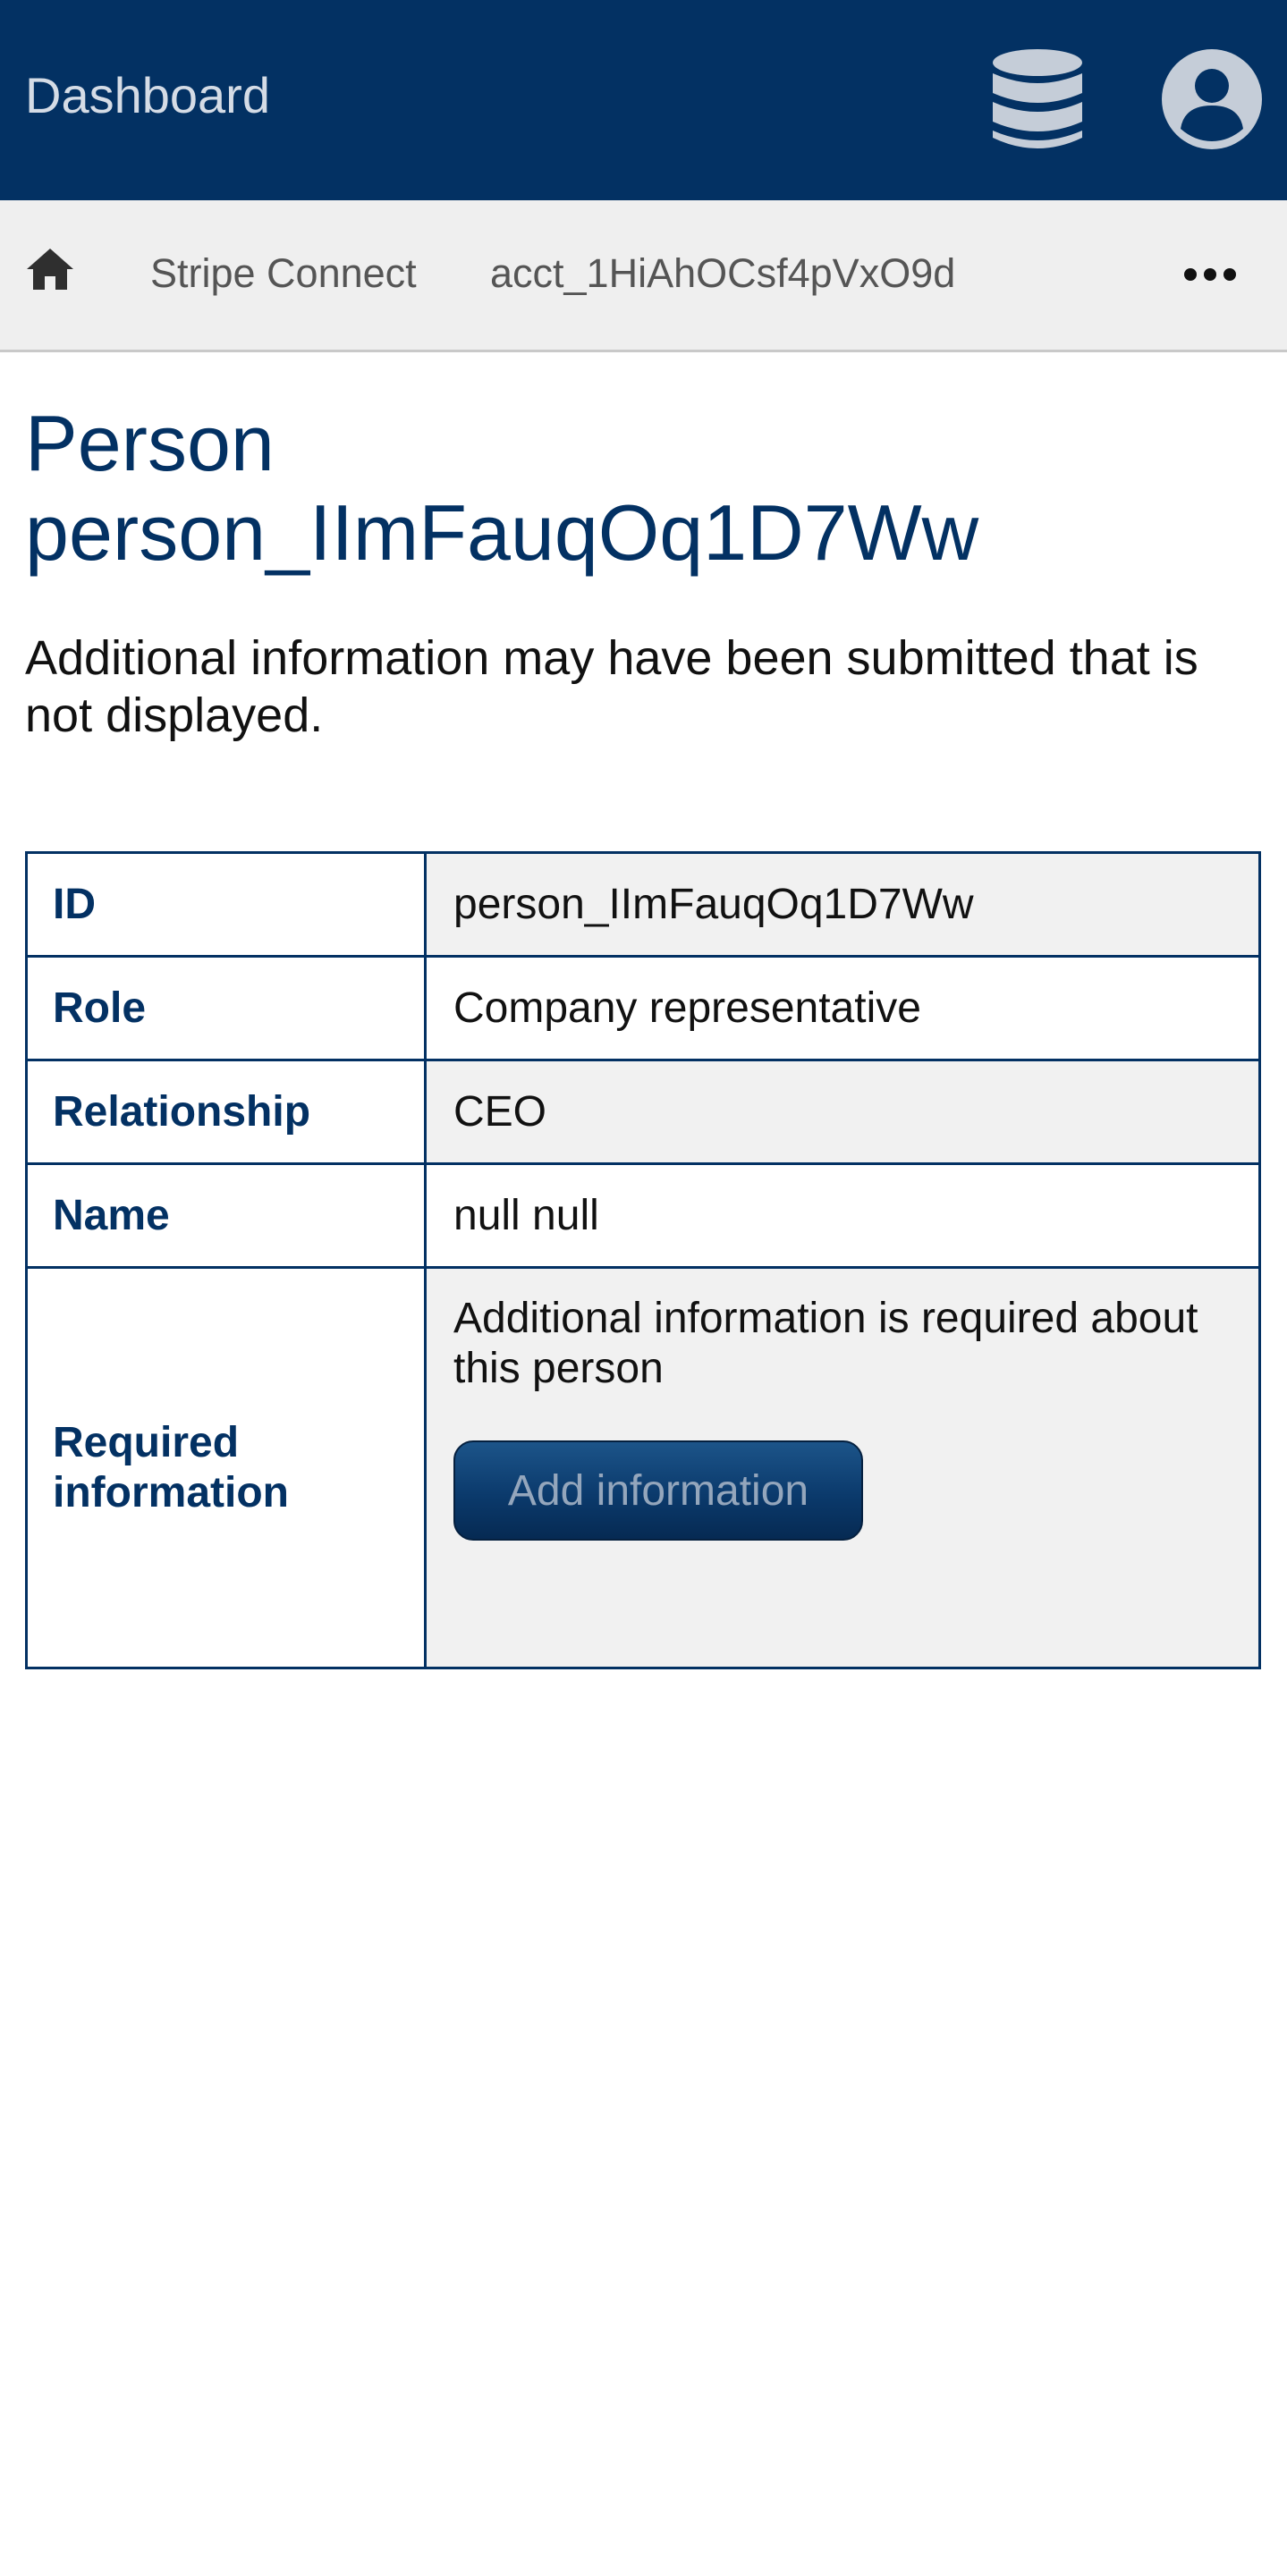  Describe the element at coordinates (842, 1215) in the screenshot. I see `row-value-name: null null` at that location.